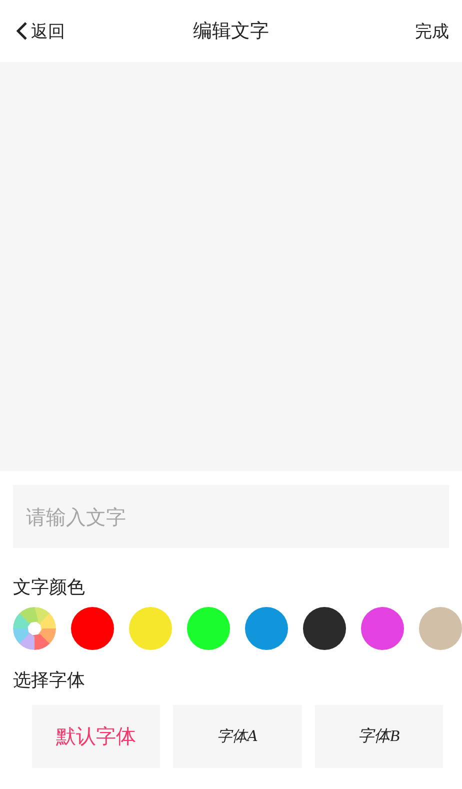 The height and width of the screenshot is (789, 462). I want to click on done-button: 完成, so click(432, 31).